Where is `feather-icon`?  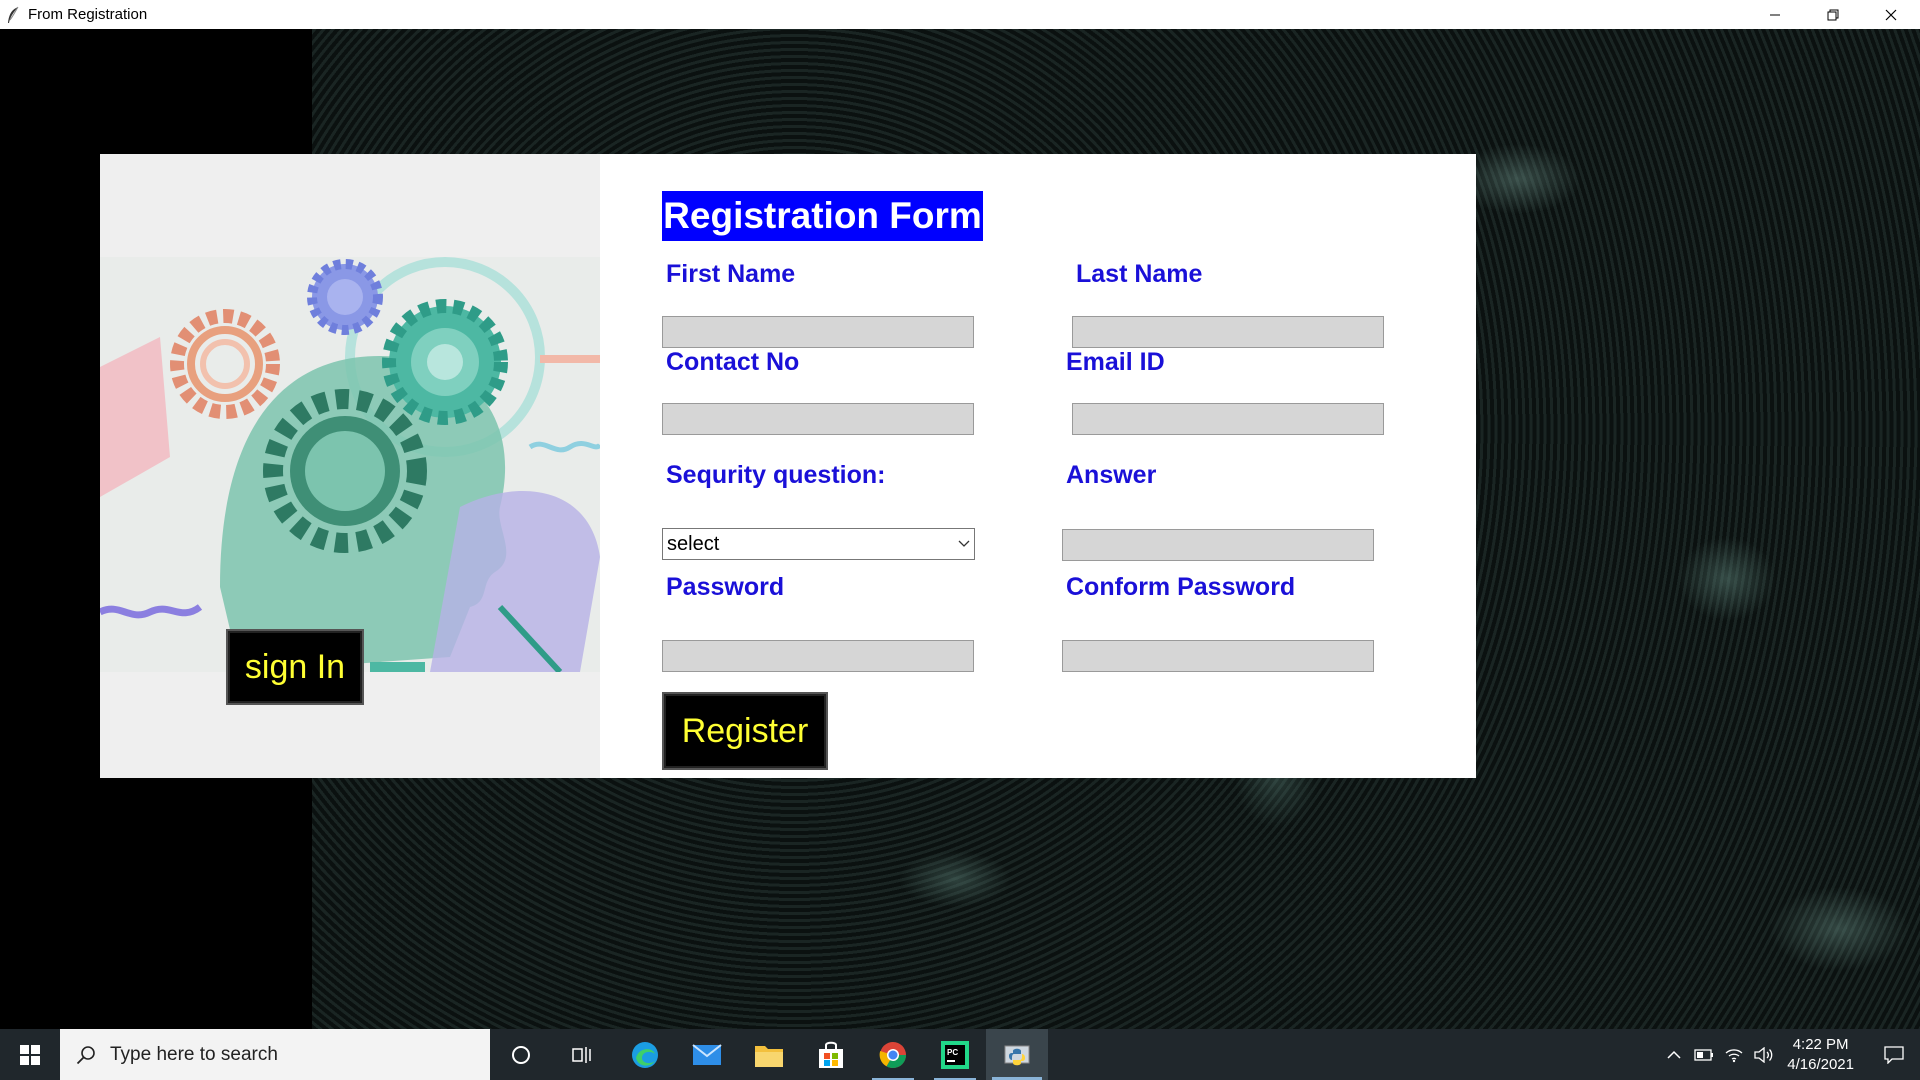 feather-icon is located at coordinates (13, 14).